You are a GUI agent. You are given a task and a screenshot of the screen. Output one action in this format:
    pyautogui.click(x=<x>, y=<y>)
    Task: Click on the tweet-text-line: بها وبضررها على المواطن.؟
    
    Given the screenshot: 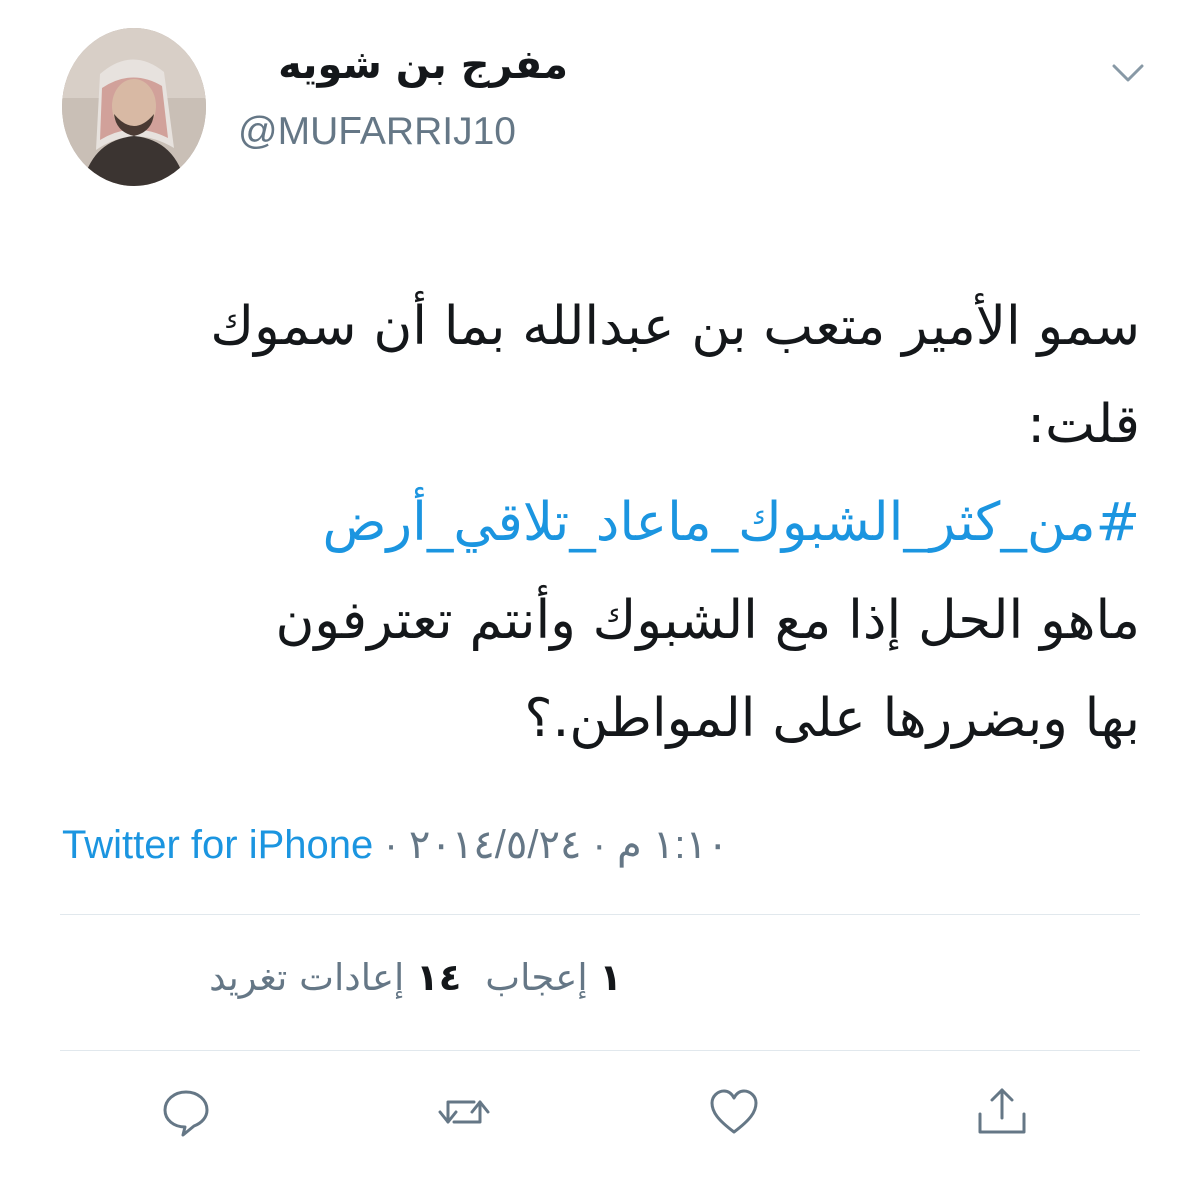 What is the action you would take?
    pyautogui.click(x=832, y=718)
    